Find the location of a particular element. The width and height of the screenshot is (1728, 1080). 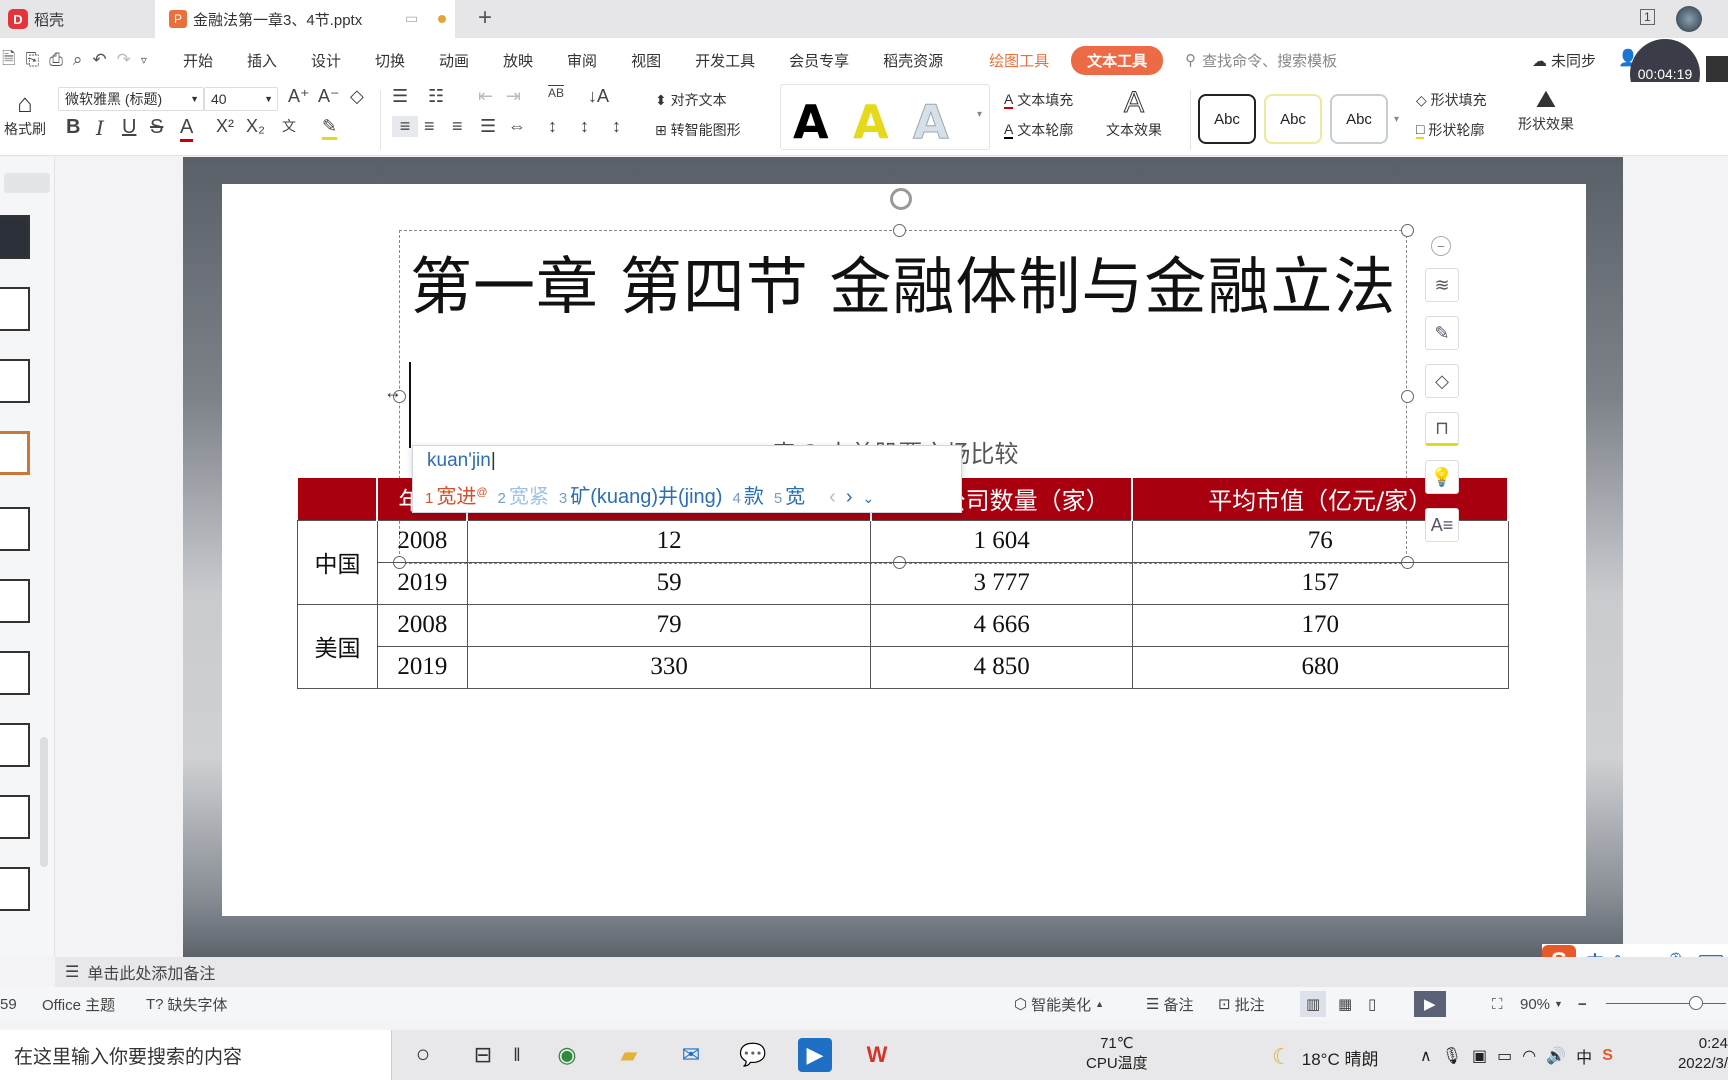

comment-button: ⊡ 批注 is located at coordinates (1241, 1004).